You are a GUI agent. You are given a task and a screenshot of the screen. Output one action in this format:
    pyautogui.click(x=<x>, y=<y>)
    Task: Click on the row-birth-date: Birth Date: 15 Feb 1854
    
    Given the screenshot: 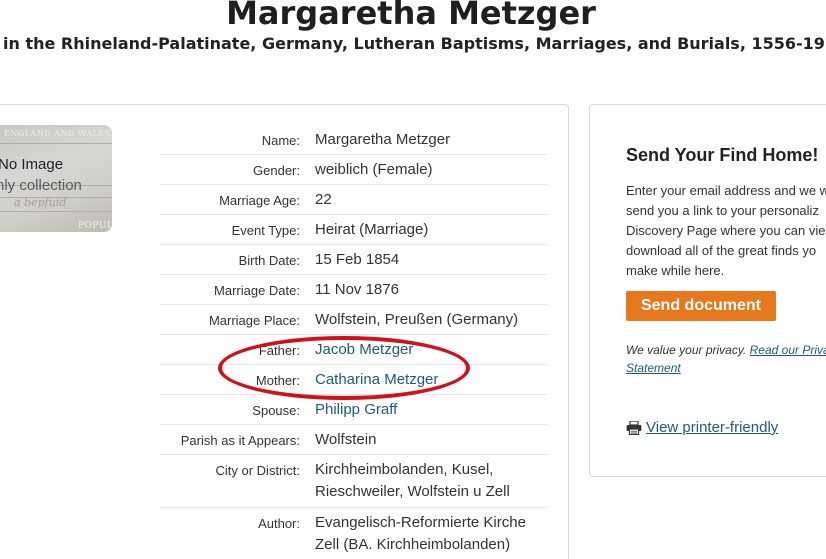 What is the action you would take?
    pyautogui.click(x=353, y=260)
    